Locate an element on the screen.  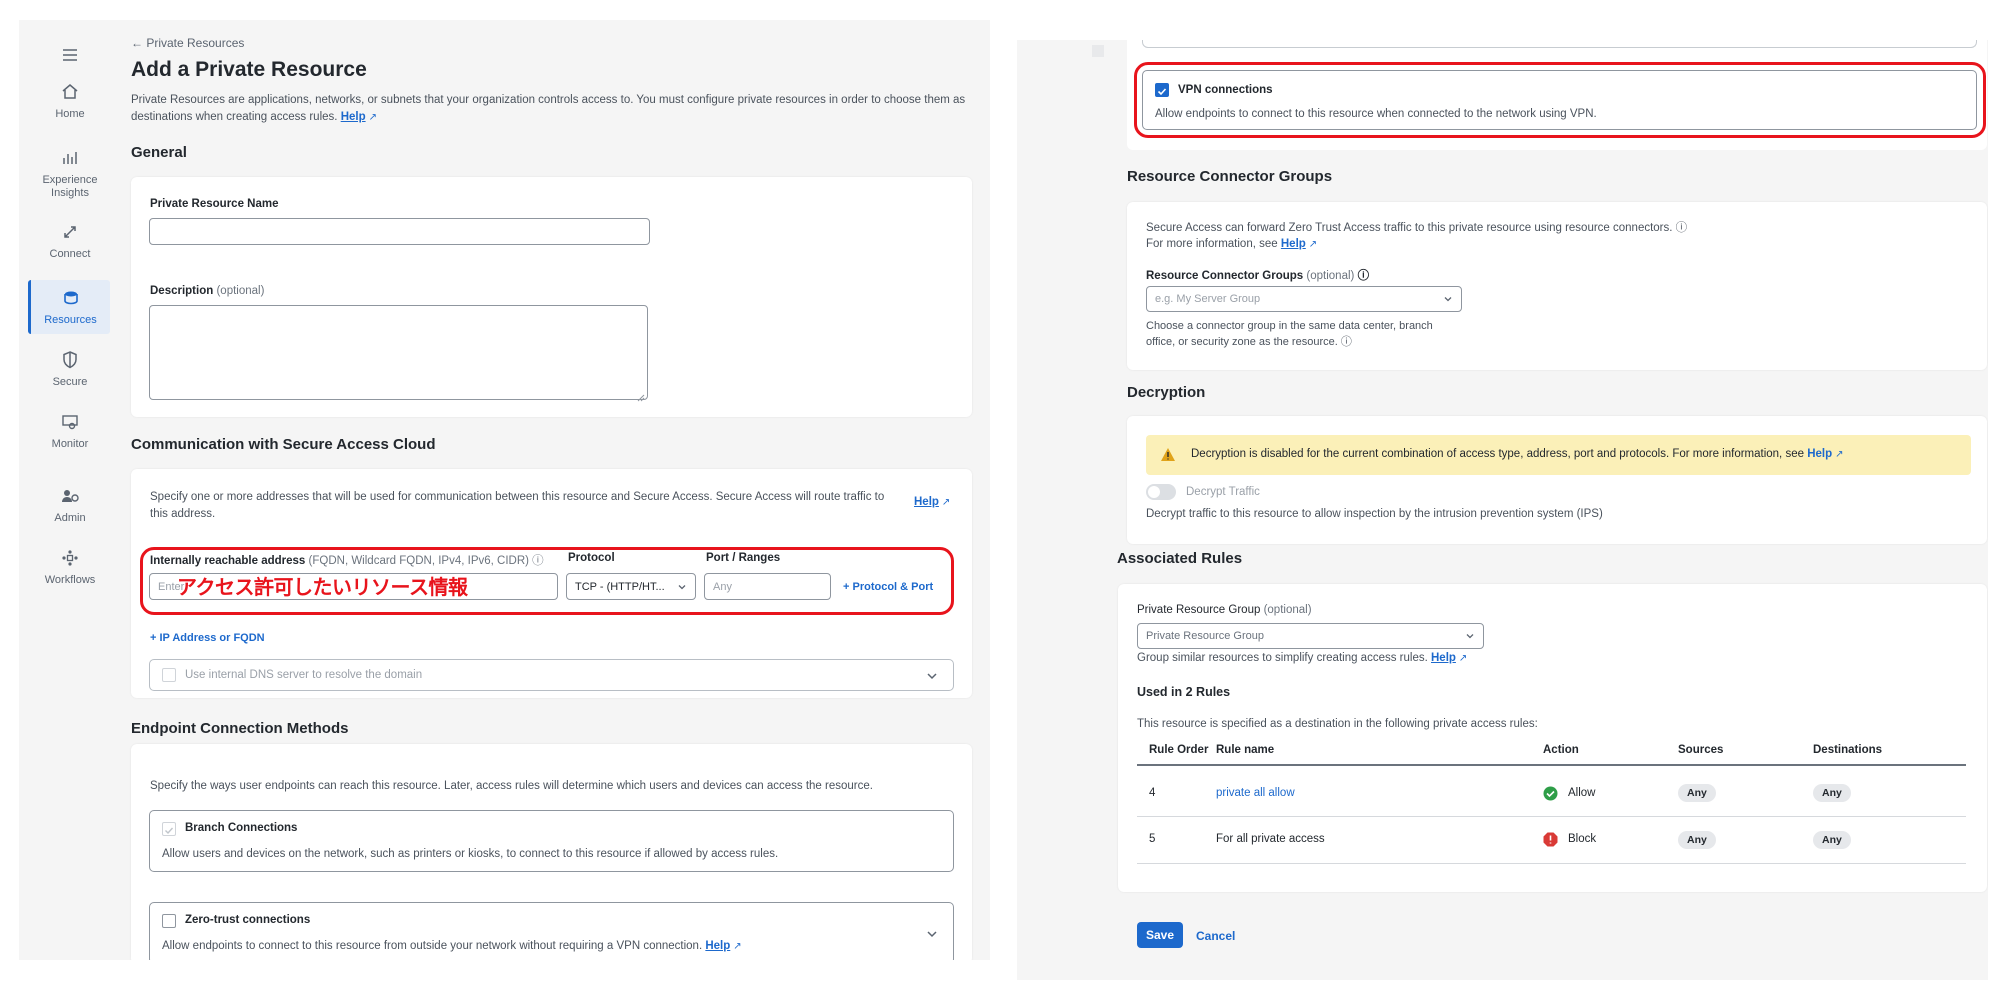
connector-groups-heading: Resource Connector Groups is located at coordinates (1230, 176).